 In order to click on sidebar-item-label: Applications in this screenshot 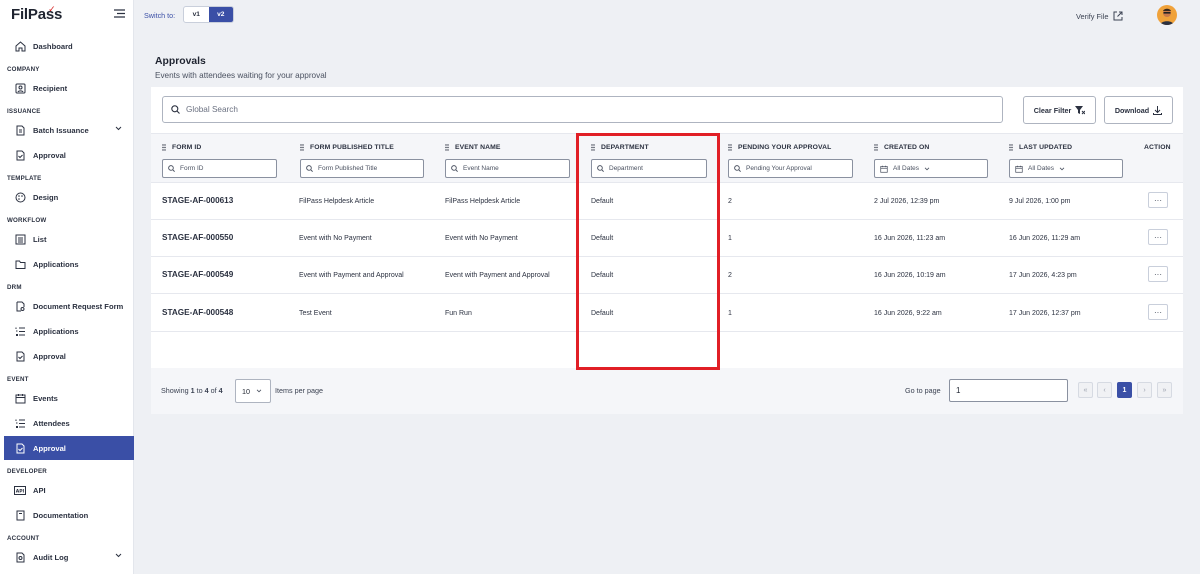, I will do `click(56, 264)`.